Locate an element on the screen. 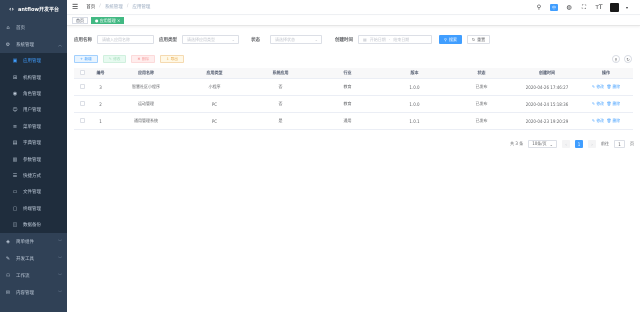  search-icon: ⚲ is located at coordinates (539, 7).